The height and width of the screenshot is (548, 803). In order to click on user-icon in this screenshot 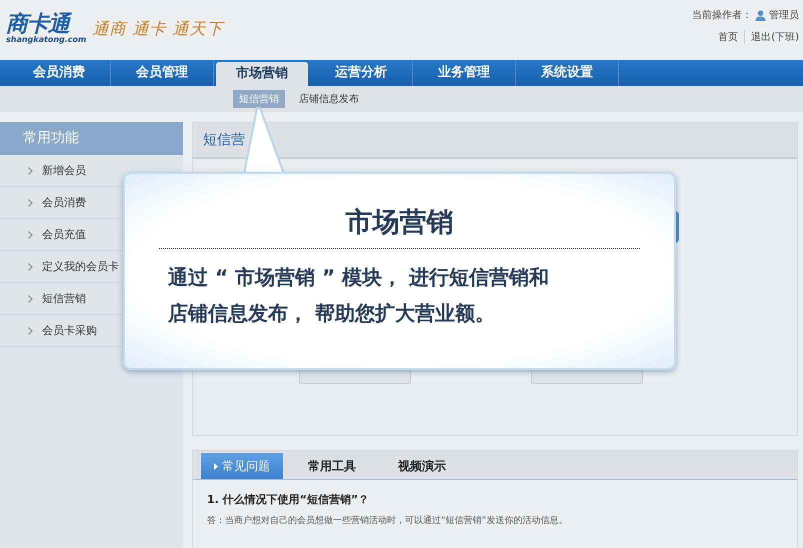, I will do `click(760, 15)`.